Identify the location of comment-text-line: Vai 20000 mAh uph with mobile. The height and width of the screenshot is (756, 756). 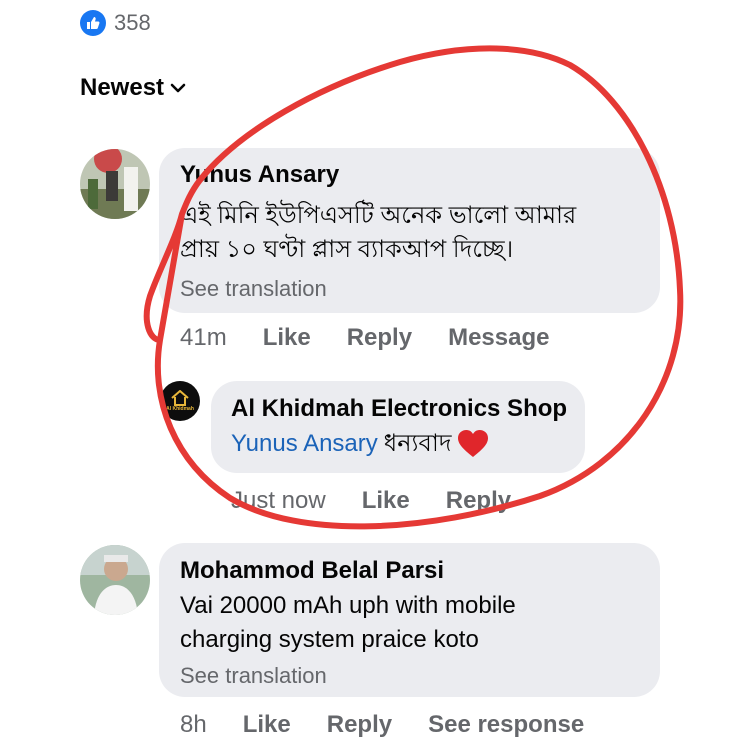
(348, 605).